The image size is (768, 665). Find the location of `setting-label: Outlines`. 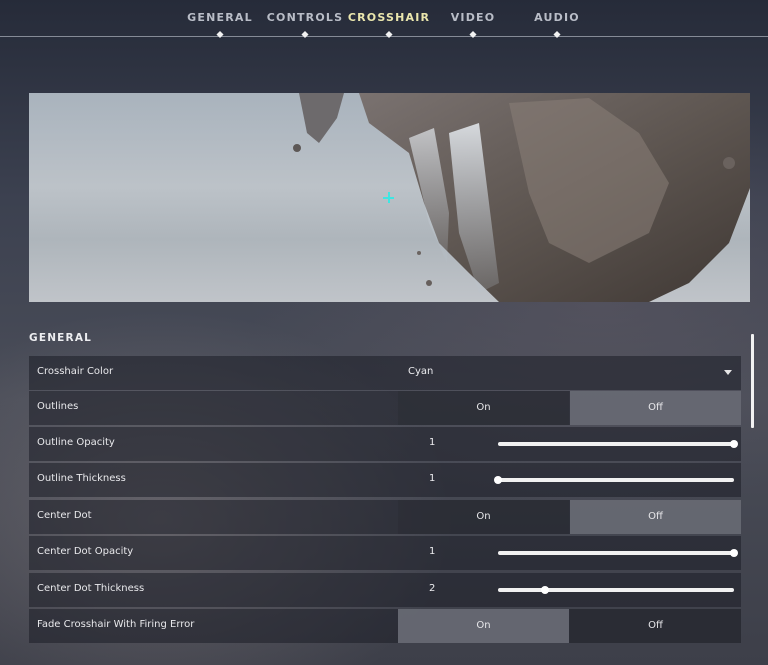

setting-label: Outlines is located at coordinates (58, 406).